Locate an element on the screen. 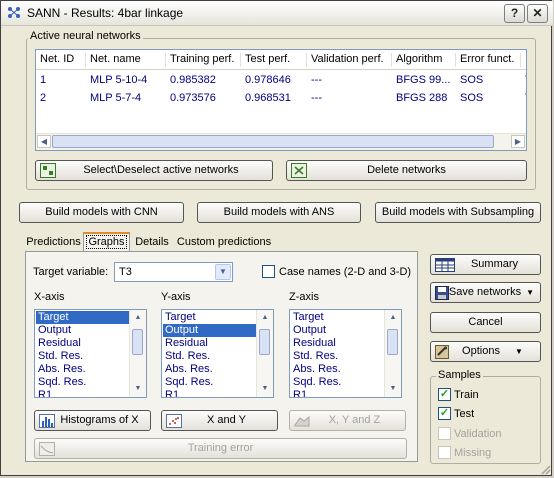 Image resolution: width=554 pixels, height=478 pixels. validation-label: Validation is located at coordinates (478, 434).